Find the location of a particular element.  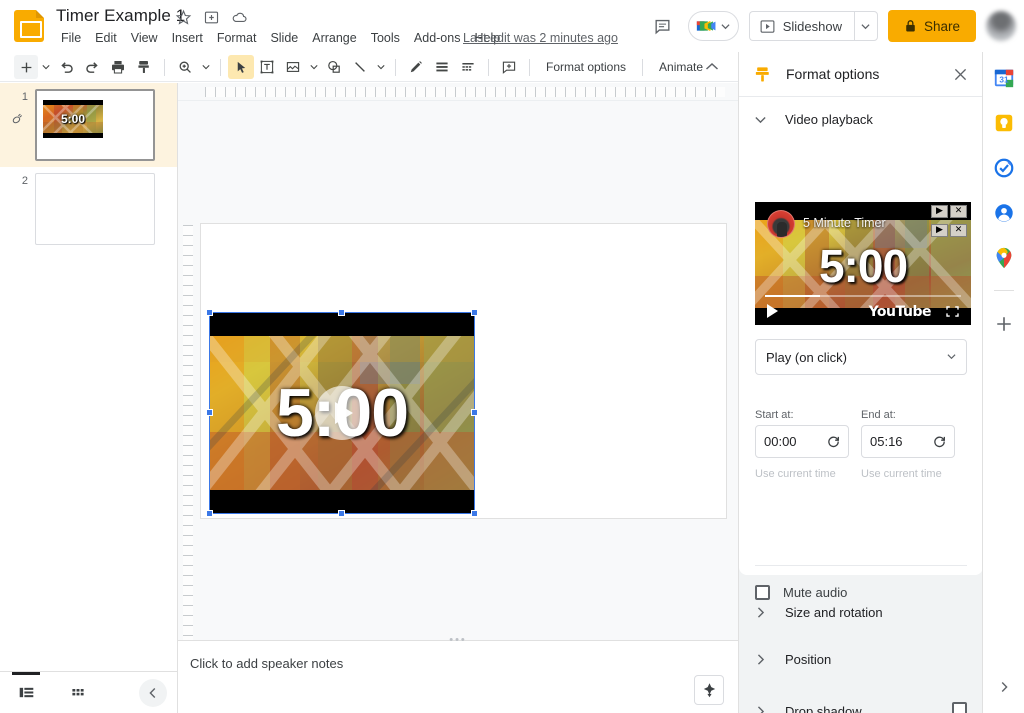

section-header-video-playback: Video playback is located at coordinates (860, 119).